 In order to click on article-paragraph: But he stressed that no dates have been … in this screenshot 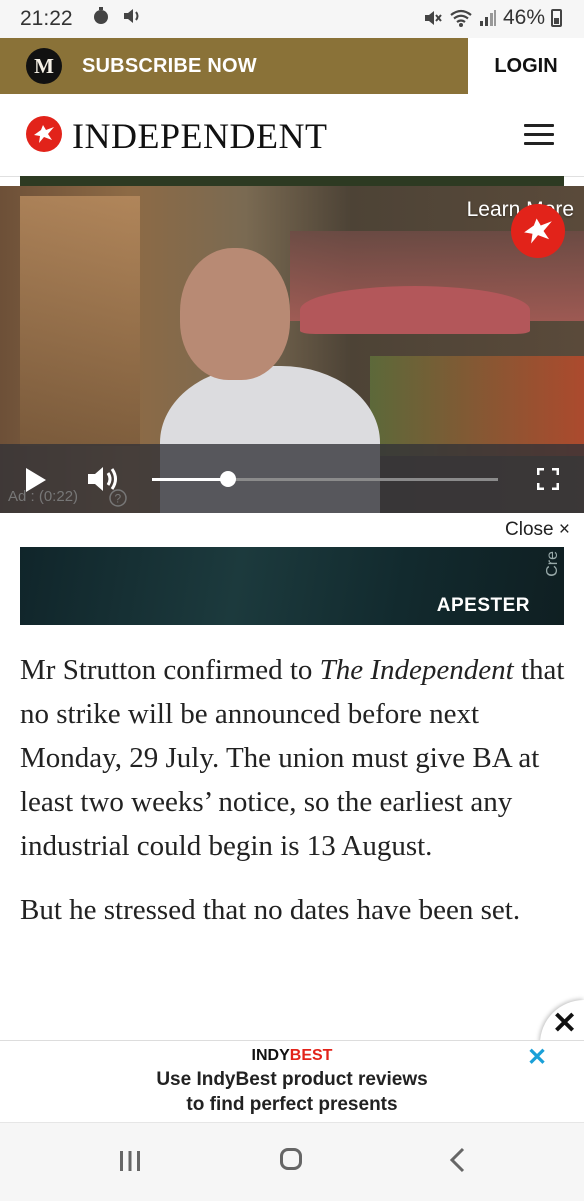, I will do `click(270, 910)`.